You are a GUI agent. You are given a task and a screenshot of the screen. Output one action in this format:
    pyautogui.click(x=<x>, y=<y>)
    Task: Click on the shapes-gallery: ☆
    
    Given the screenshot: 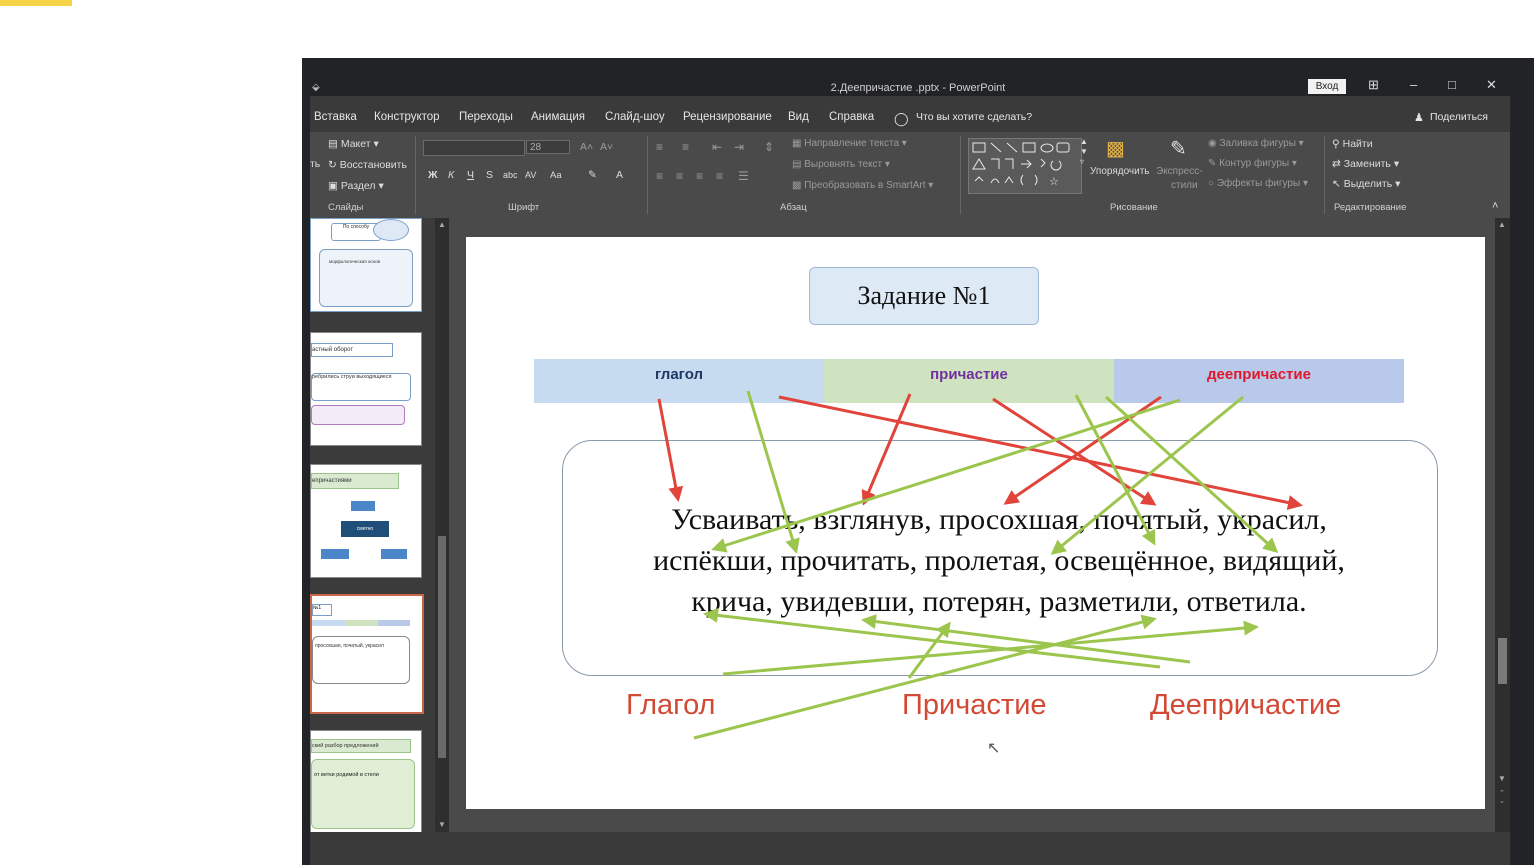 What is the action you would take?
    pyautogui.click(x=1025, y=166)
    